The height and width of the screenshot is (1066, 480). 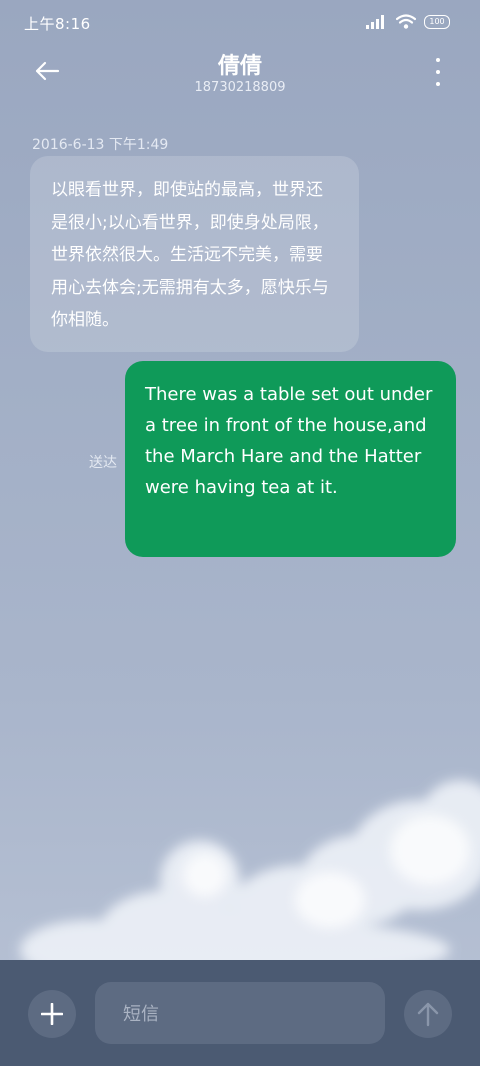 I want to click on message-input: 短信, so click(x=240, y=1013).